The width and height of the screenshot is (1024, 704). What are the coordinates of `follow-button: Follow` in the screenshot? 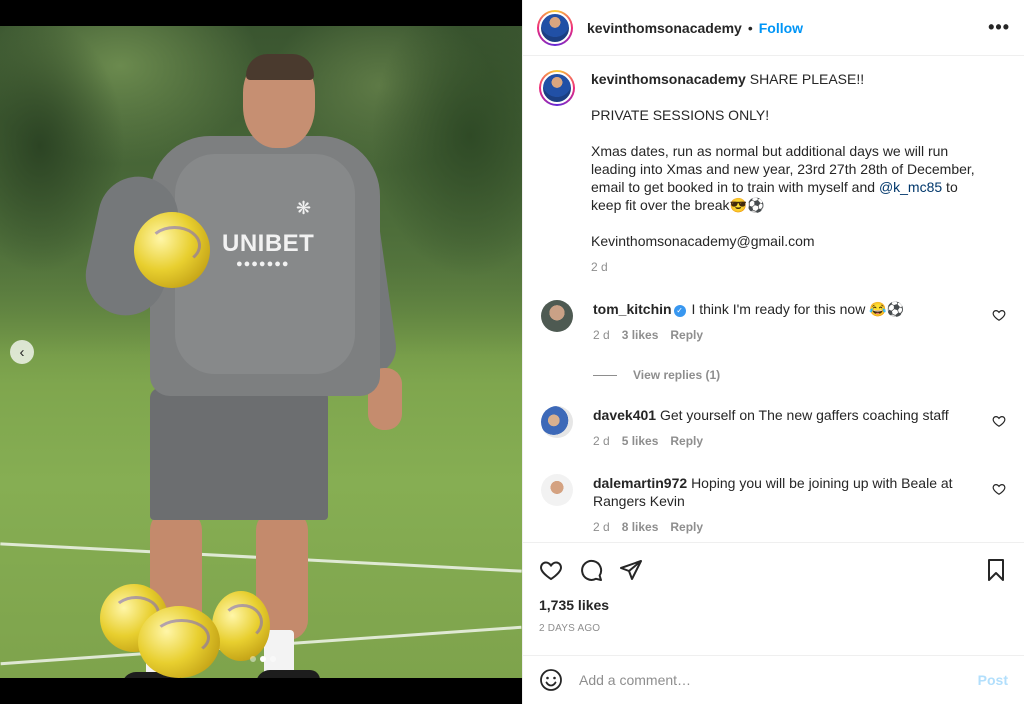 It's located at (781, 28).